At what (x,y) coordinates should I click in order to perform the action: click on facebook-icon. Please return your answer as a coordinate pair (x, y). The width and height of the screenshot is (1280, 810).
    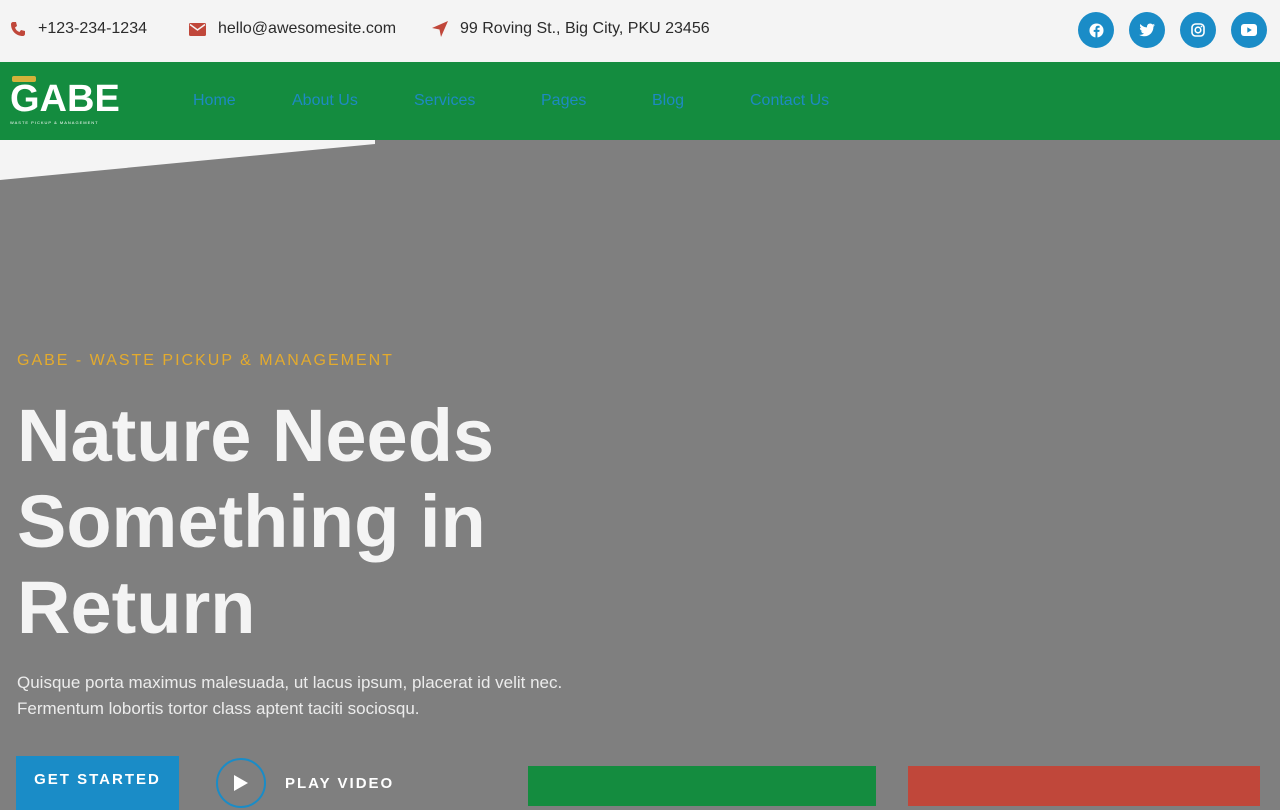
    Looking at the image, I should click on (1096, 30).